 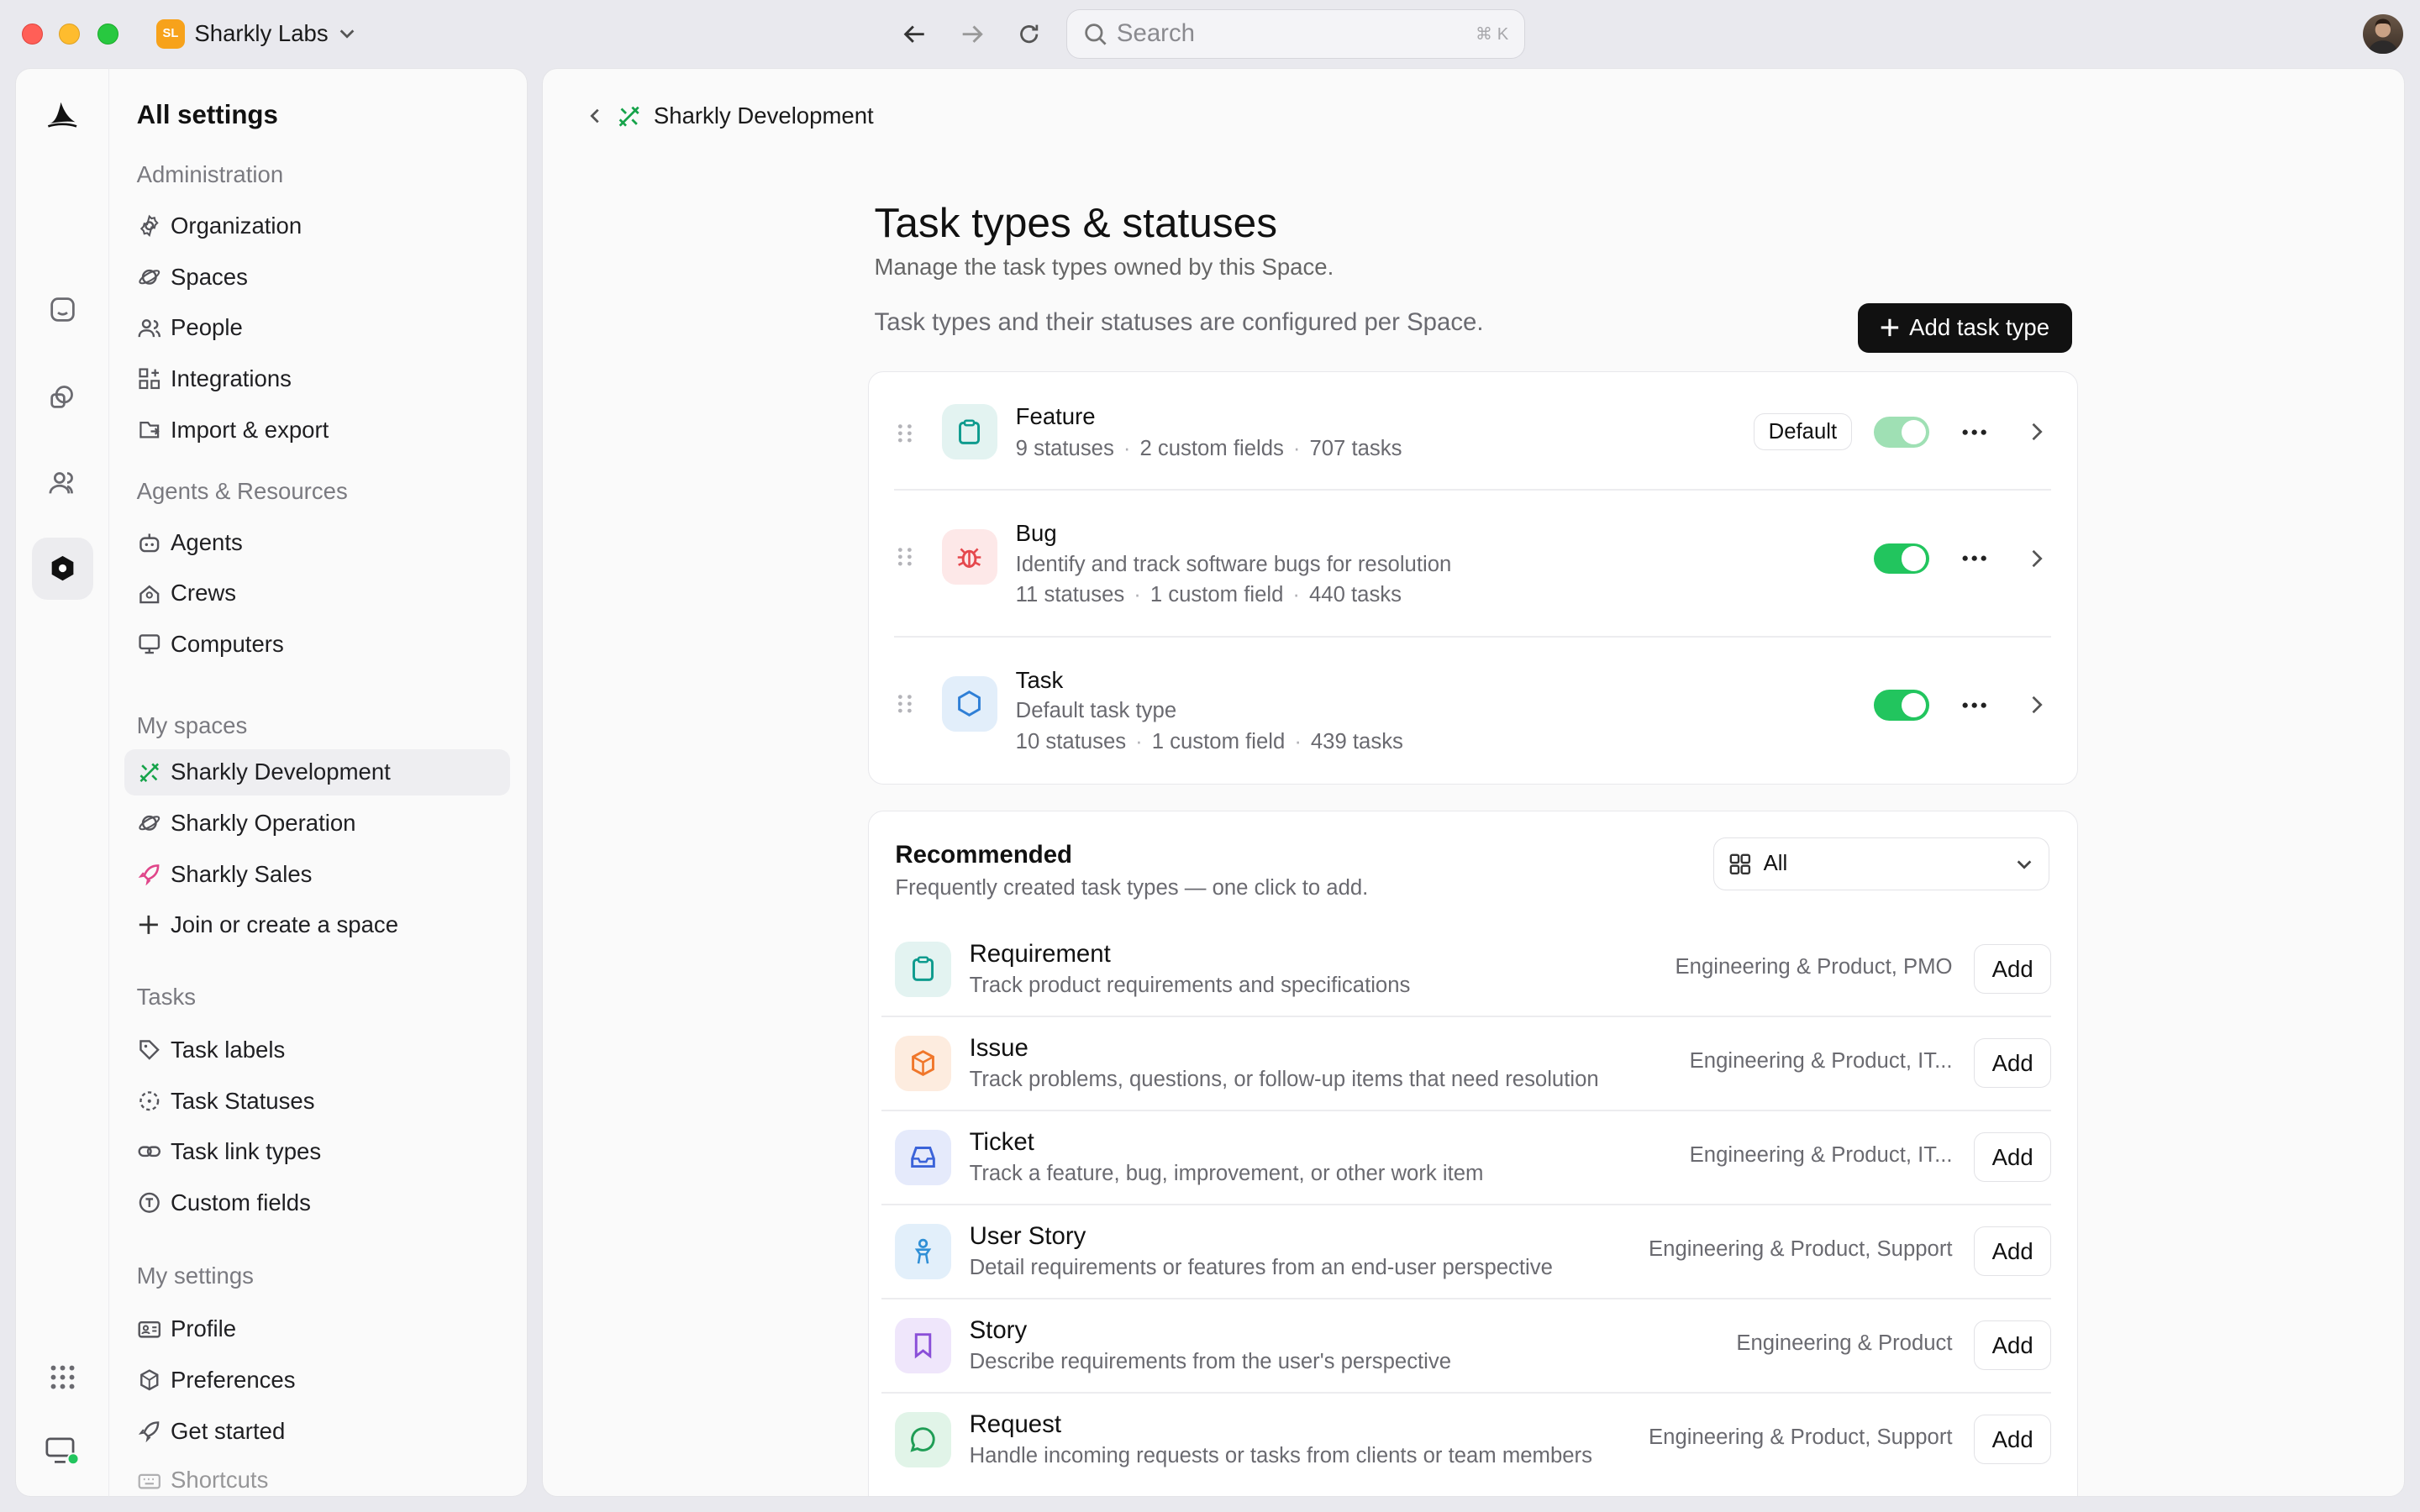 What do you see at coordinates (1965, 327) in the screenshot?
I see `add-task-type-button: Add task type` at bounding box center [1965, 327].